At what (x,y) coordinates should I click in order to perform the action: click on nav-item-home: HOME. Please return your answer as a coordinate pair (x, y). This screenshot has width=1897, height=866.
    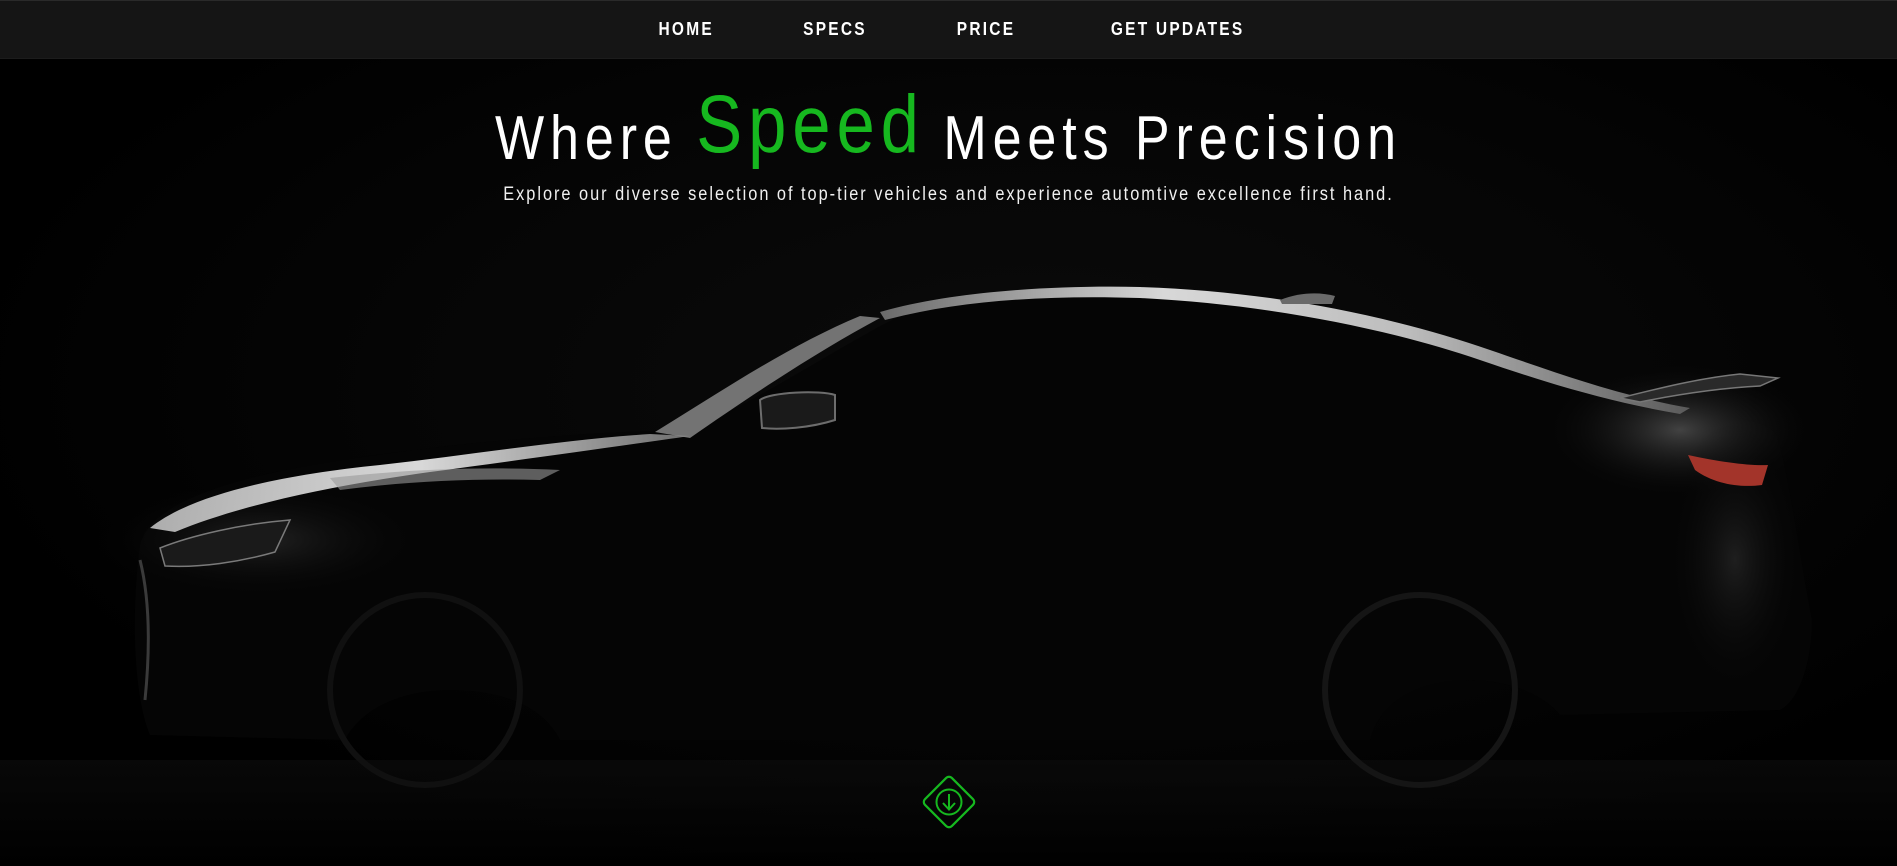
    Looking at the image, I should click on (686, 29).